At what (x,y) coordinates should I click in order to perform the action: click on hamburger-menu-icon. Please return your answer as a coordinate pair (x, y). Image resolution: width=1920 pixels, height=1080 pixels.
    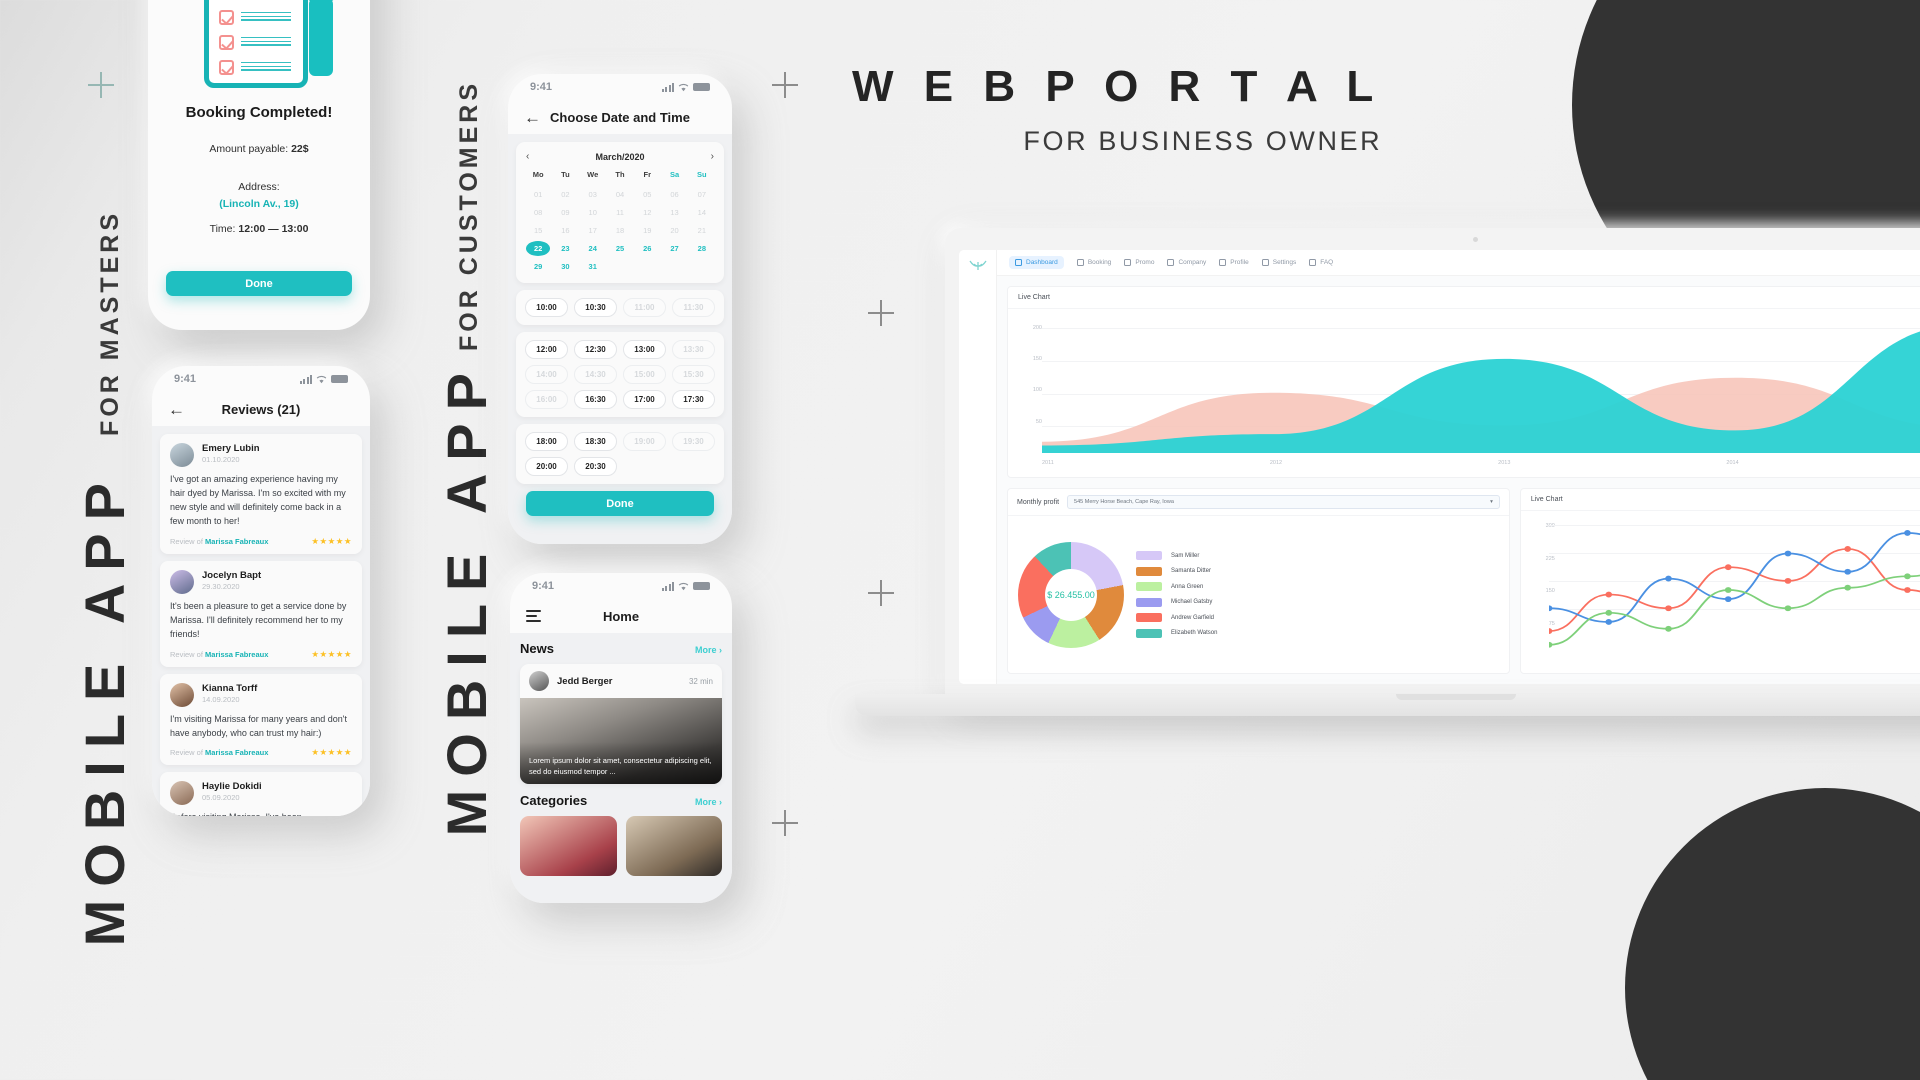
    Looking at the image, I should click on (533, 616).